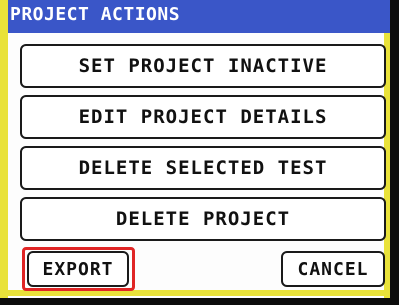  I want to click on button-label: CANCEL, so click(333, 269).